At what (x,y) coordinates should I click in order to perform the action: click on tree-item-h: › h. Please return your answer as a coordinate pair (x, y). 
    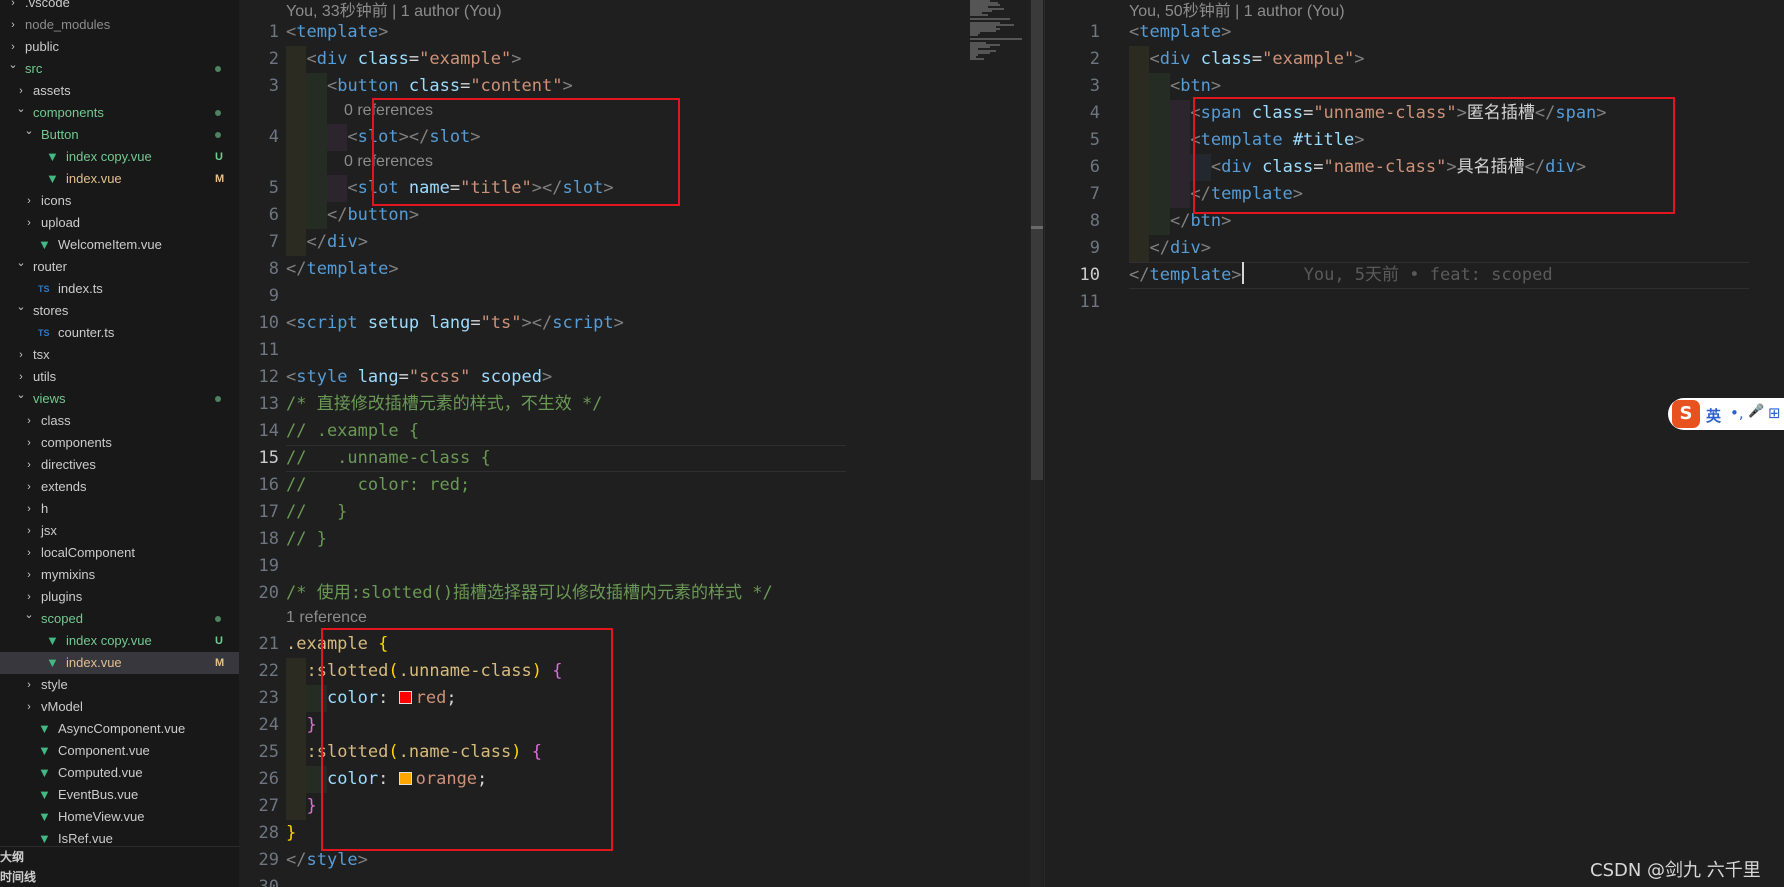
    Looking at the image, I should click on (119, 509).